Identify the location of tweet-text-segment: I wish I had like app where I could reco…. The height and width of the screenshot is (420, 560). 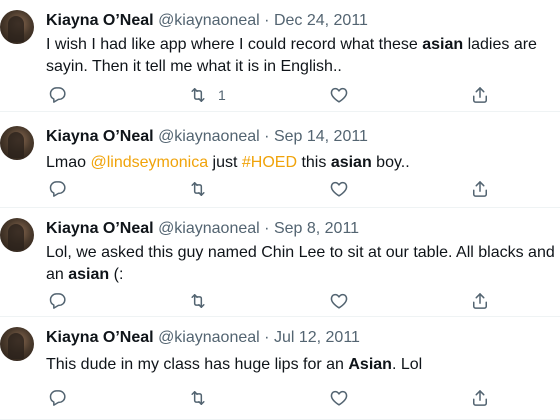
(234, 44).